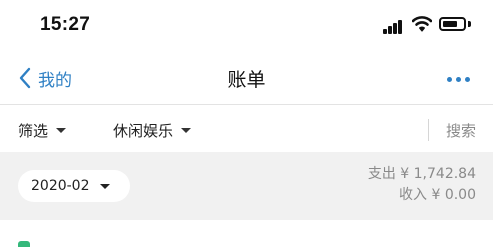 The image size is (493, 247). I want to click on divider, so click(428, 130).